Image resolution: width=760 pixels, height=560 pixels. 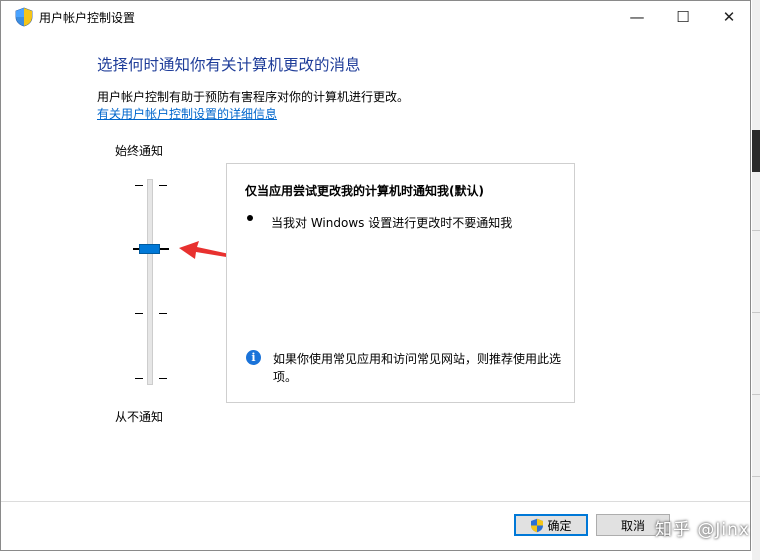 What do you see at coordinates (756, 151) in the screenshot?
I see `background-dark-block` at bounding box center [756, 151].